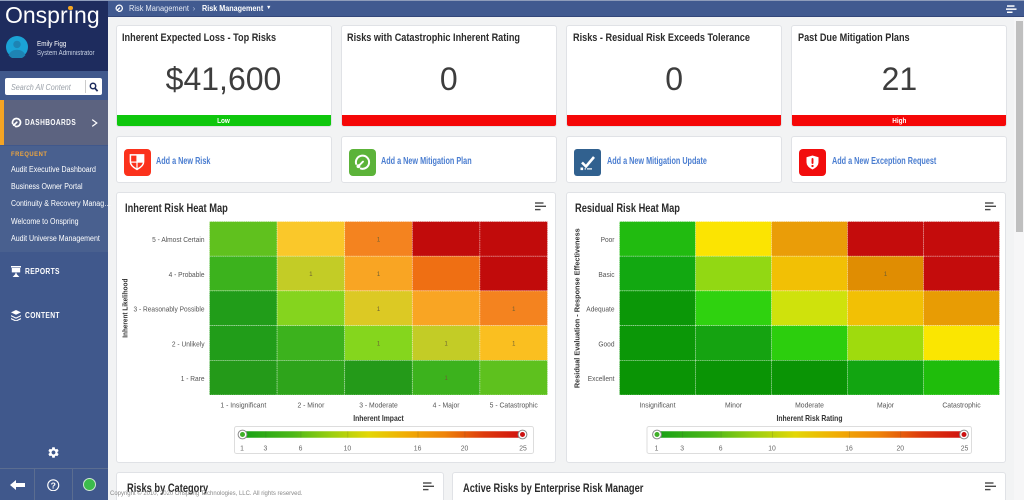 This screenshot has height=500, width=1024. What do you see at coordinates (125, 308) in the screenshot?
I see `svg-text: Inherent Likelihood` at bounding box center [125, 308].